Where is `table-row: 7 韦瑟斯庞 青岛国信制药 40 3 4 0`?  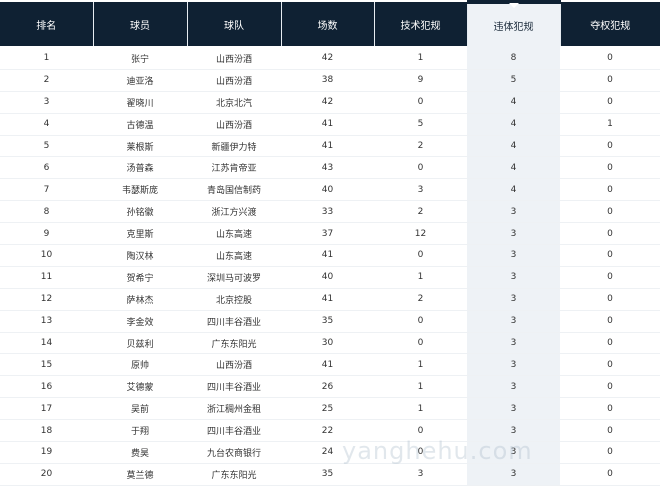
table-row: 7 韦瑟斯庞 青岛国信制药 40 3 4 0 is located at coordinates (330, 190).